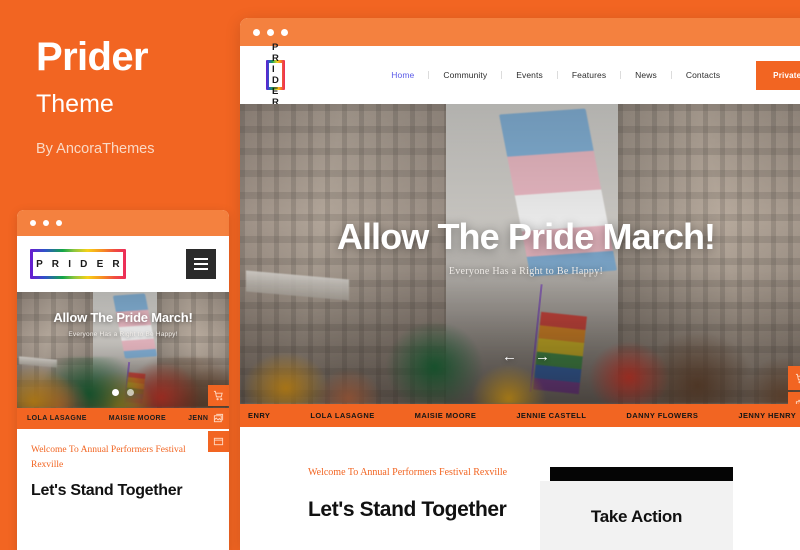  What do you see at coordinates (641, 474) in the screenshot?
I see `card-top-bar` at bounding box center [641, 474].